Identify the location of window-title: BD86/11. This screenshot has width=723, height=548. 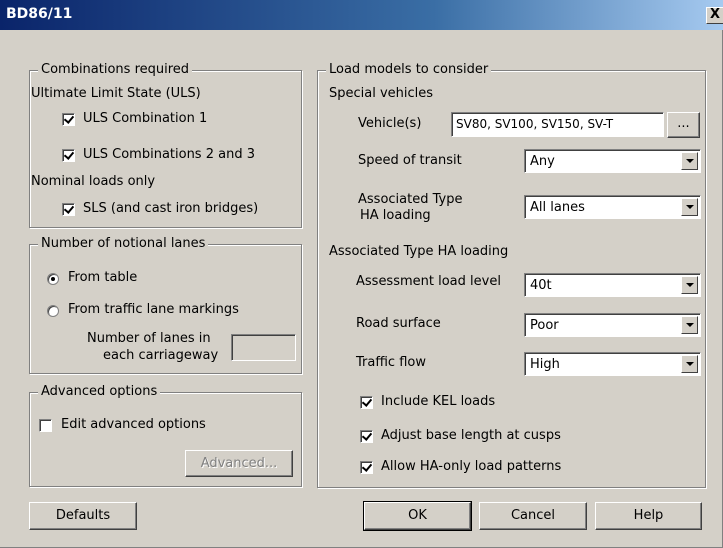
(39, 14).